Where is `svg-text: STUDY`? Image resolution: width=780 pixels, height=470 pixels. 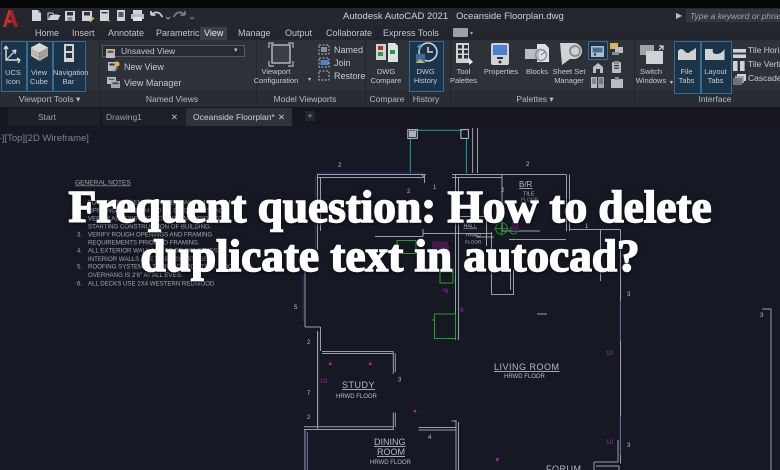 svg-text: STUDY is located at coordinates (358, 385).